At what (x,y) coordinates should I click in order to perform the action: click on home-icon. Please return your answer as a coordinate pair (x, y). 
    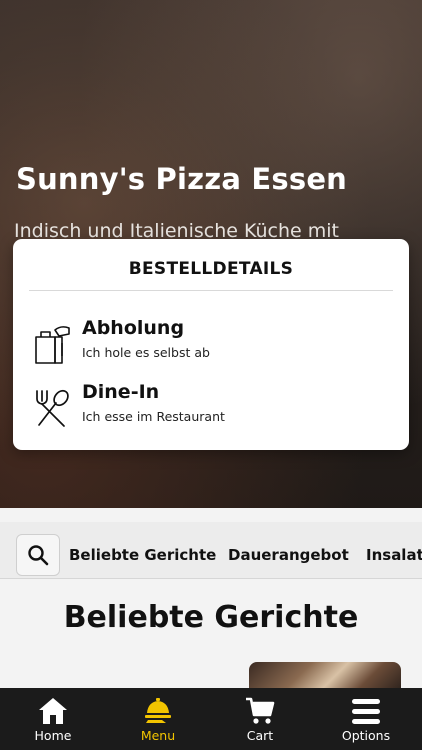
    Looking at the image, I should click on (53, 711).